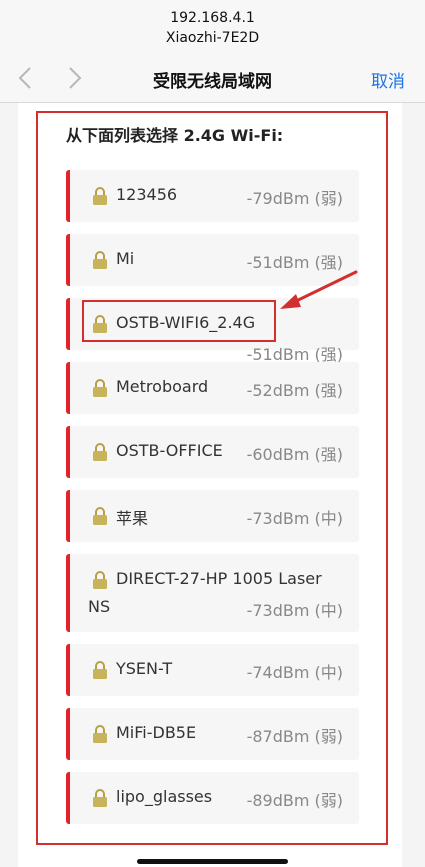 The height and width of the screenshot is (867, 425). What do you see at coordinates (212, 670) in the screenshot?
I see `wifi-item: YSEN-T -74dBm (中)` at bounding box center [212, 670].